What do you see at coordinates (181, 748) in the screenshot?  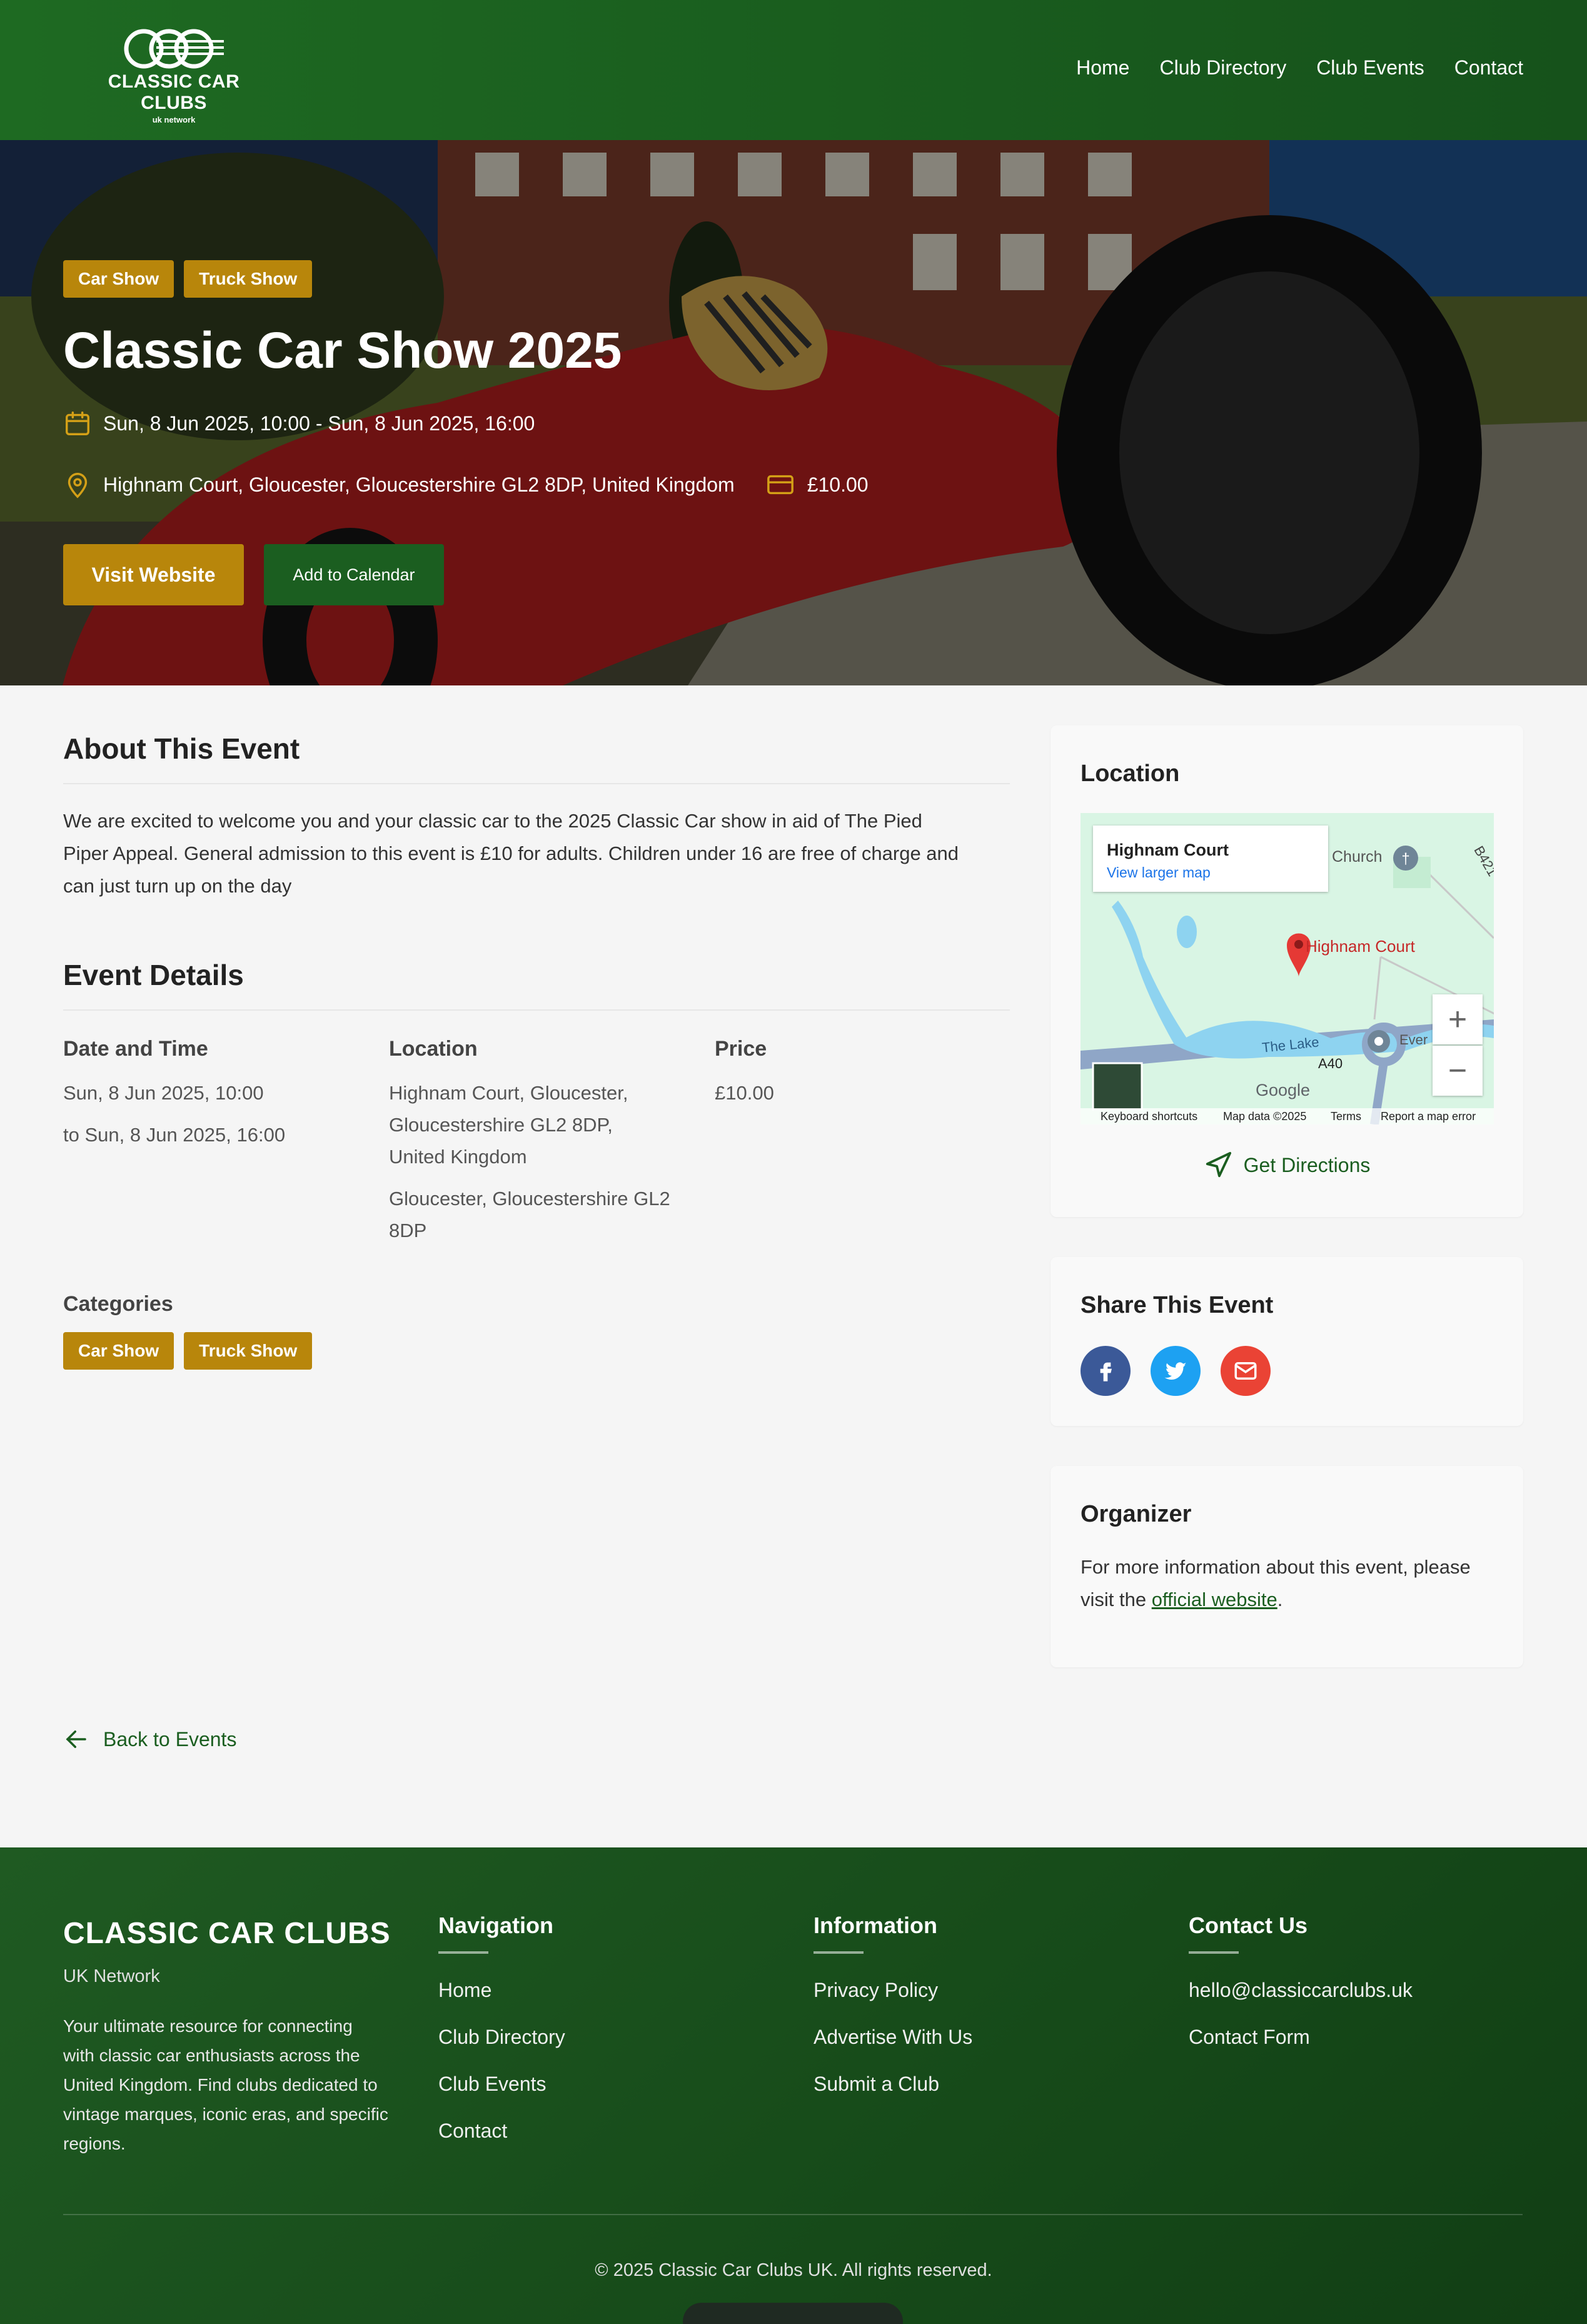 I see `about-heading: About This Event` at bounding box center [181, 748].